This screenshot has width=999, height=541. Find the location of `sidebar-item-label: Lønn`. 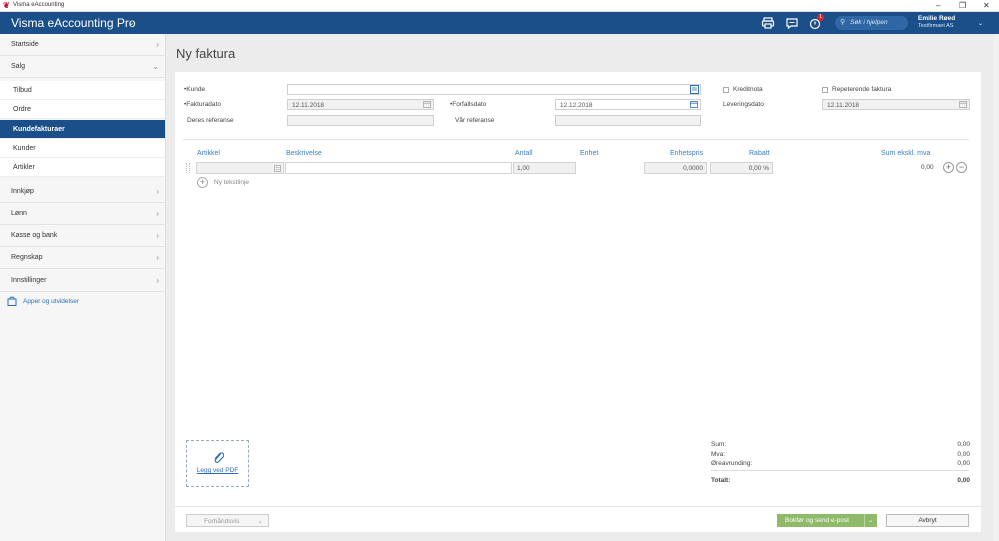

sidebar-item-label: Lønn is located at coordinates (19, 213).